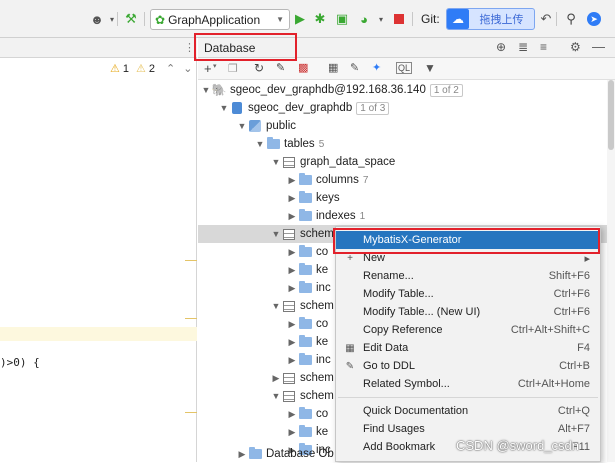  Describe the element at coordinates (189, 47) in the screenshot. I see `more-options-icon: ⋮` at that location.